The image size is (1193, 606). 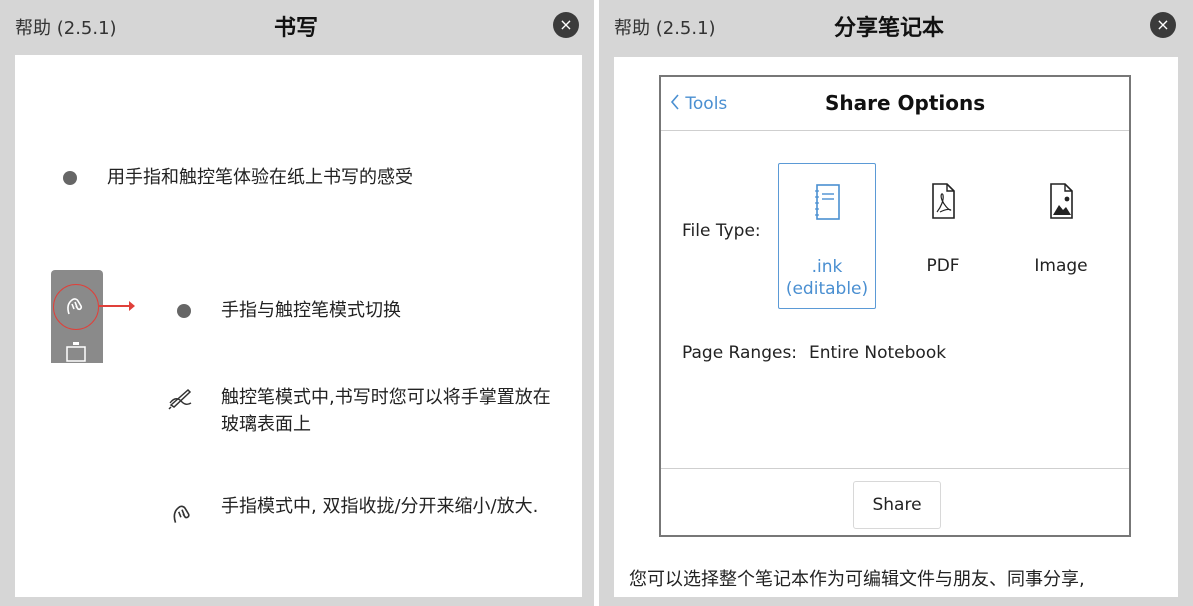 What do you see at coordinates (93, 316) in the screenshot?
I see `toolbar-illustration` at bounding box center [93, 316].